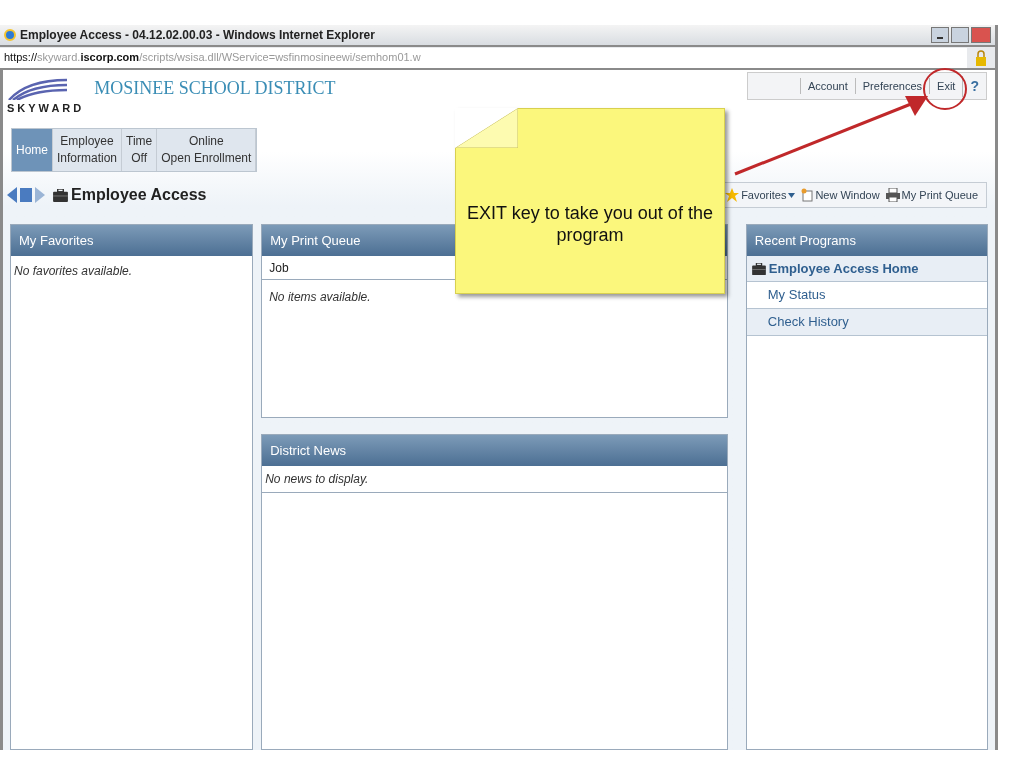 This screenshot has width=1024, height=768. What do you see at coordinates (215, 88) in the screenshot?
I see `district-name: MOSINEE SCHOOL DISTRICT` at bounding box center [215, 88].